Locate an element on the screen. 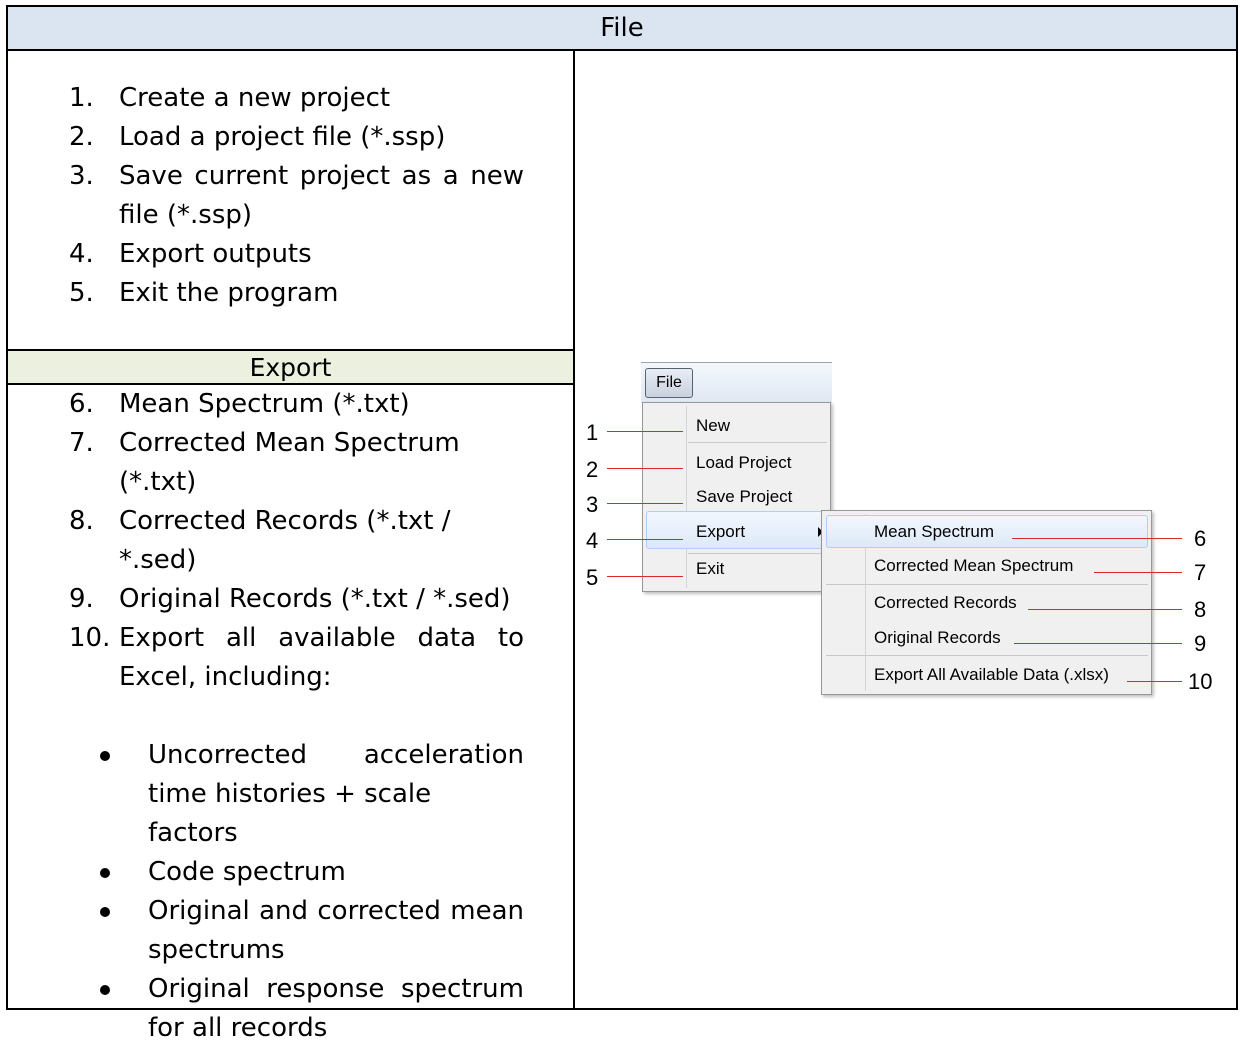 The width and height of the screenshot is (1240, 1048). list-item: 2. Load a project file (*.ssp) is located at coordinates (290, 137).